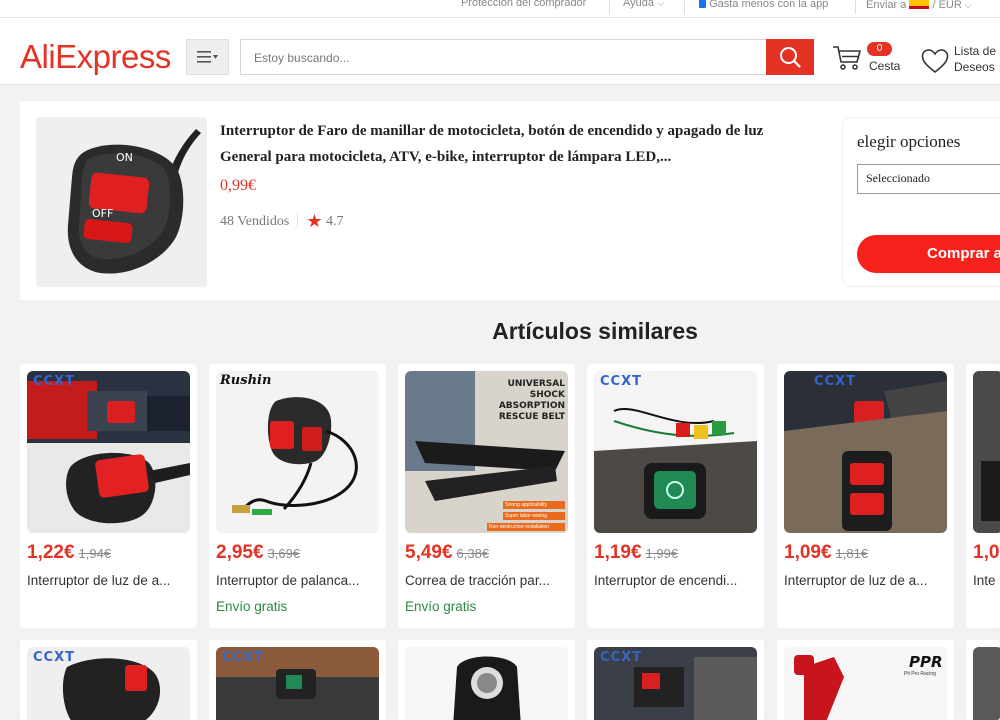  Describe the element at coordinates (662, 553) in the screenshot. I see `old-price: 1,99€` at that location.